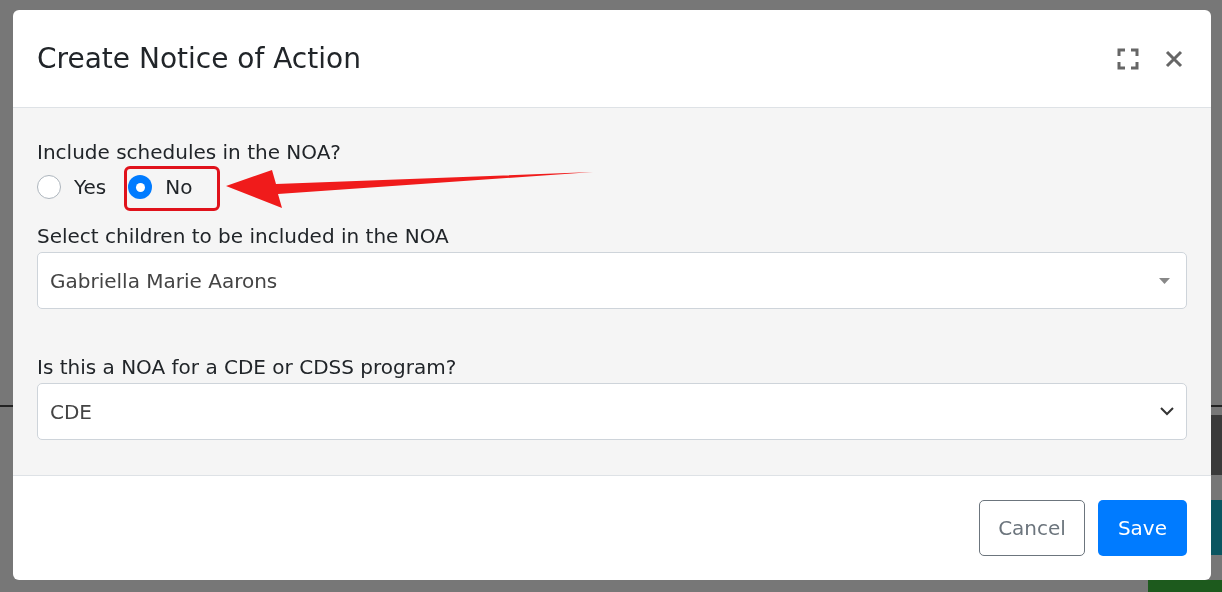 The height and width of the screenshot is (592, 1222). Describe the element at coordinates (189, 152) in the screenshot. I see `field-label: Include schedules in the NOA?` at that location.